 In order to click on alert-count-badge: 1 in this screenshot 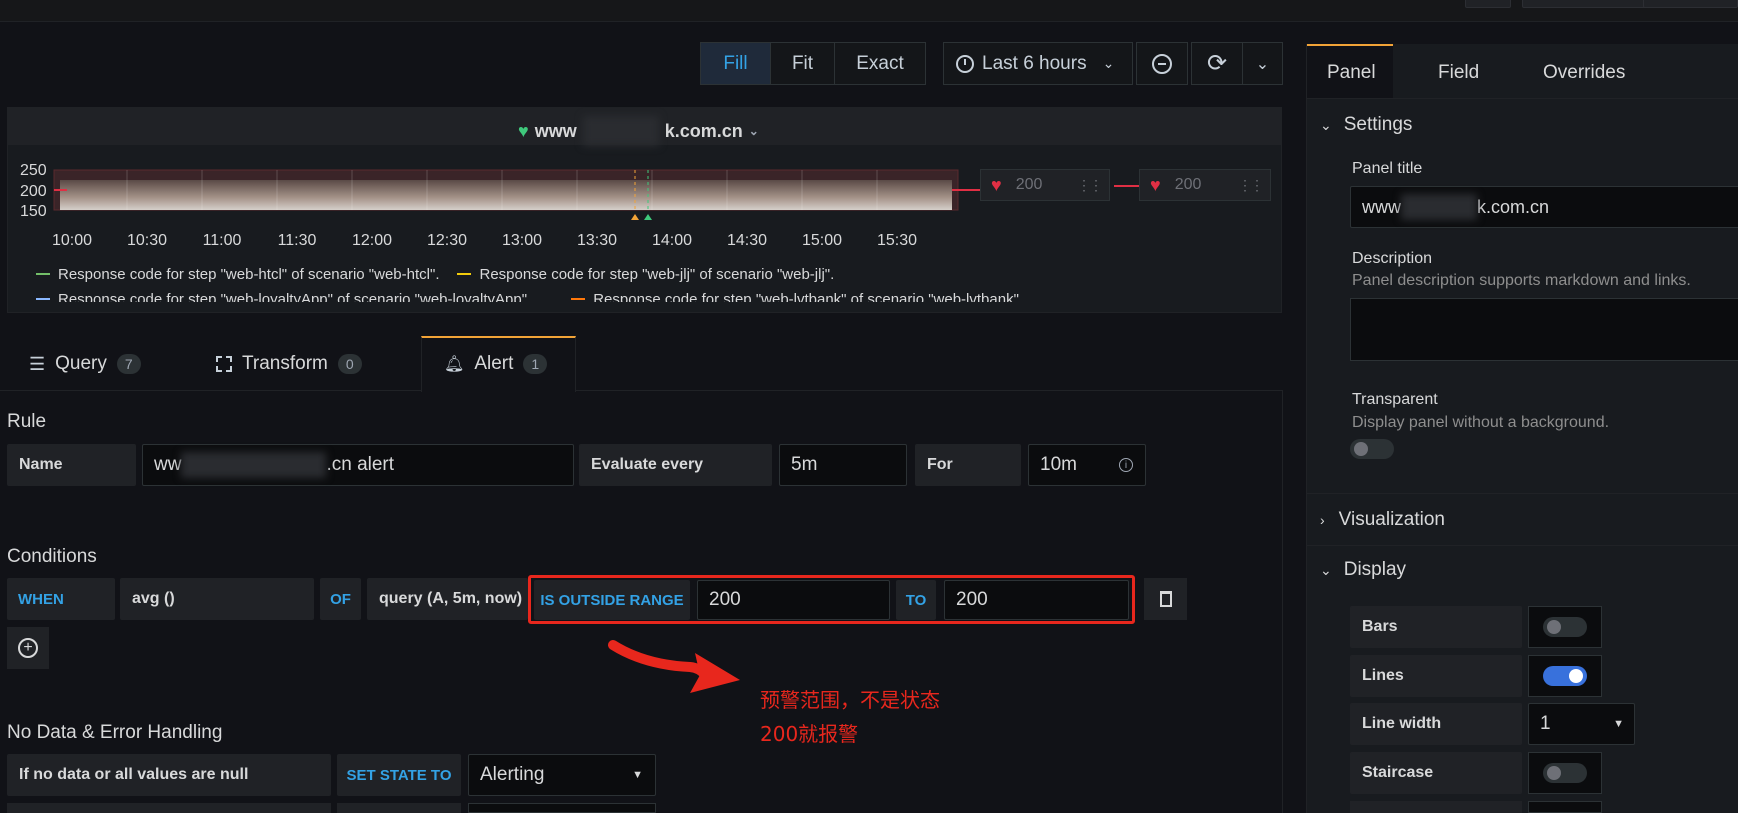, I will do `click(535, 364)`.